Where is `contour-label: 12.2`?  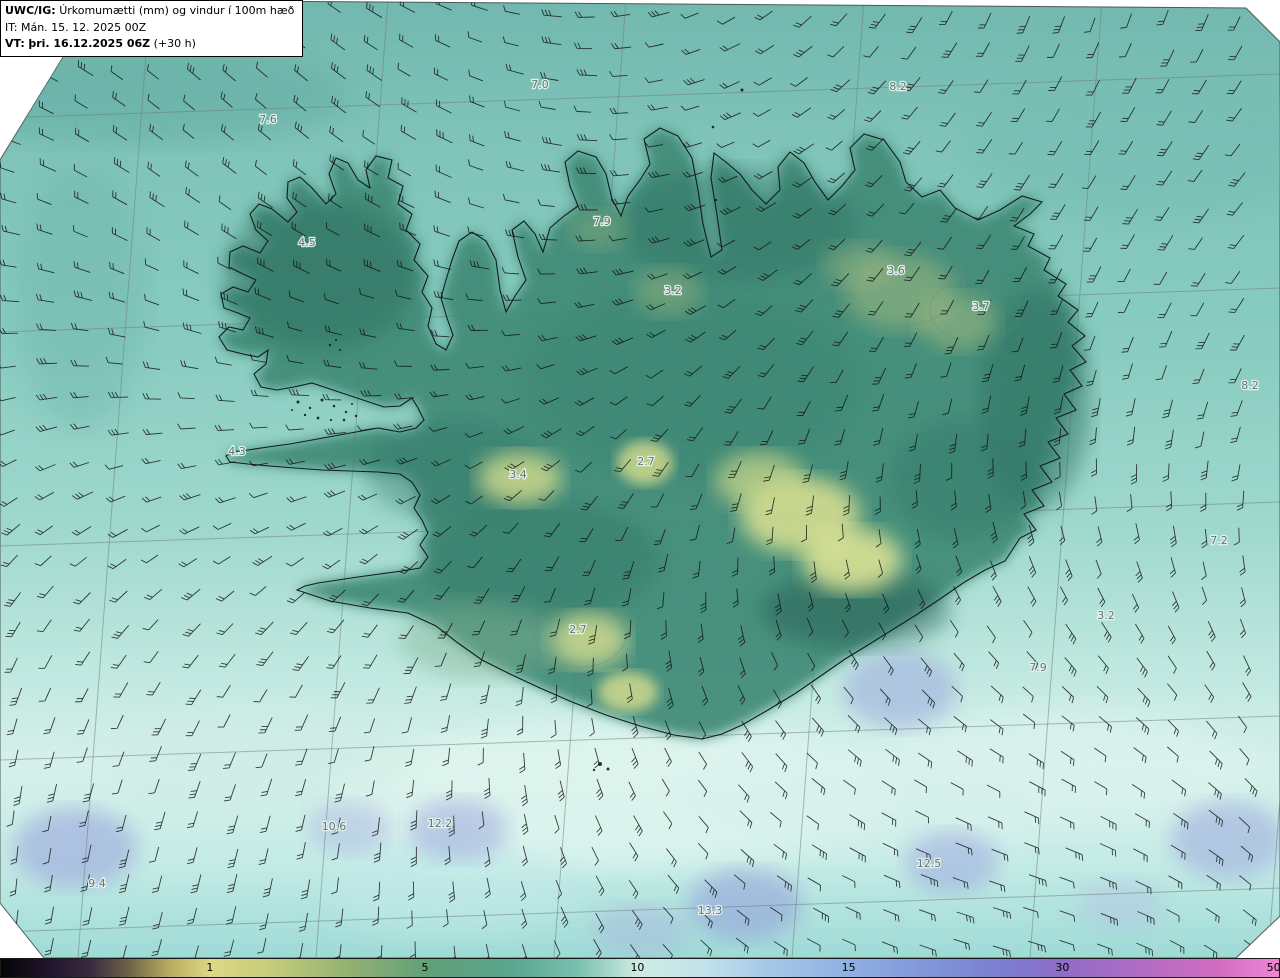 contour-label: 12.2 is located at coordinates (440, 823).